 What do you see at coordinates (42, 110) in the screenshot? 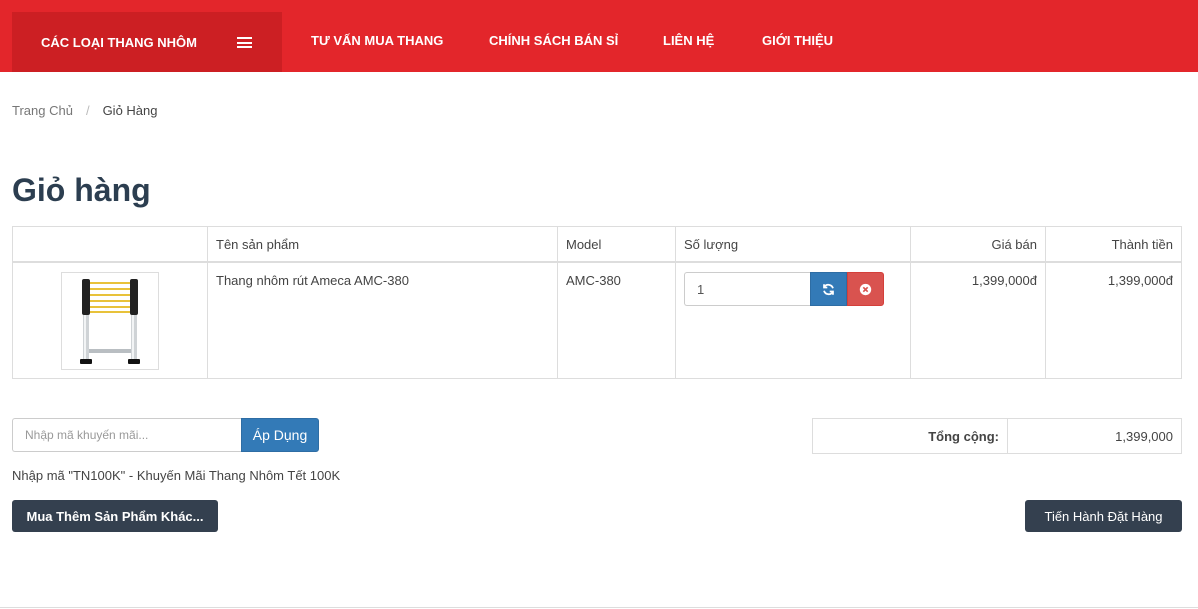
I see `breadcrumb-home-link: Trang Chủ` at bounding box center [42, 110].